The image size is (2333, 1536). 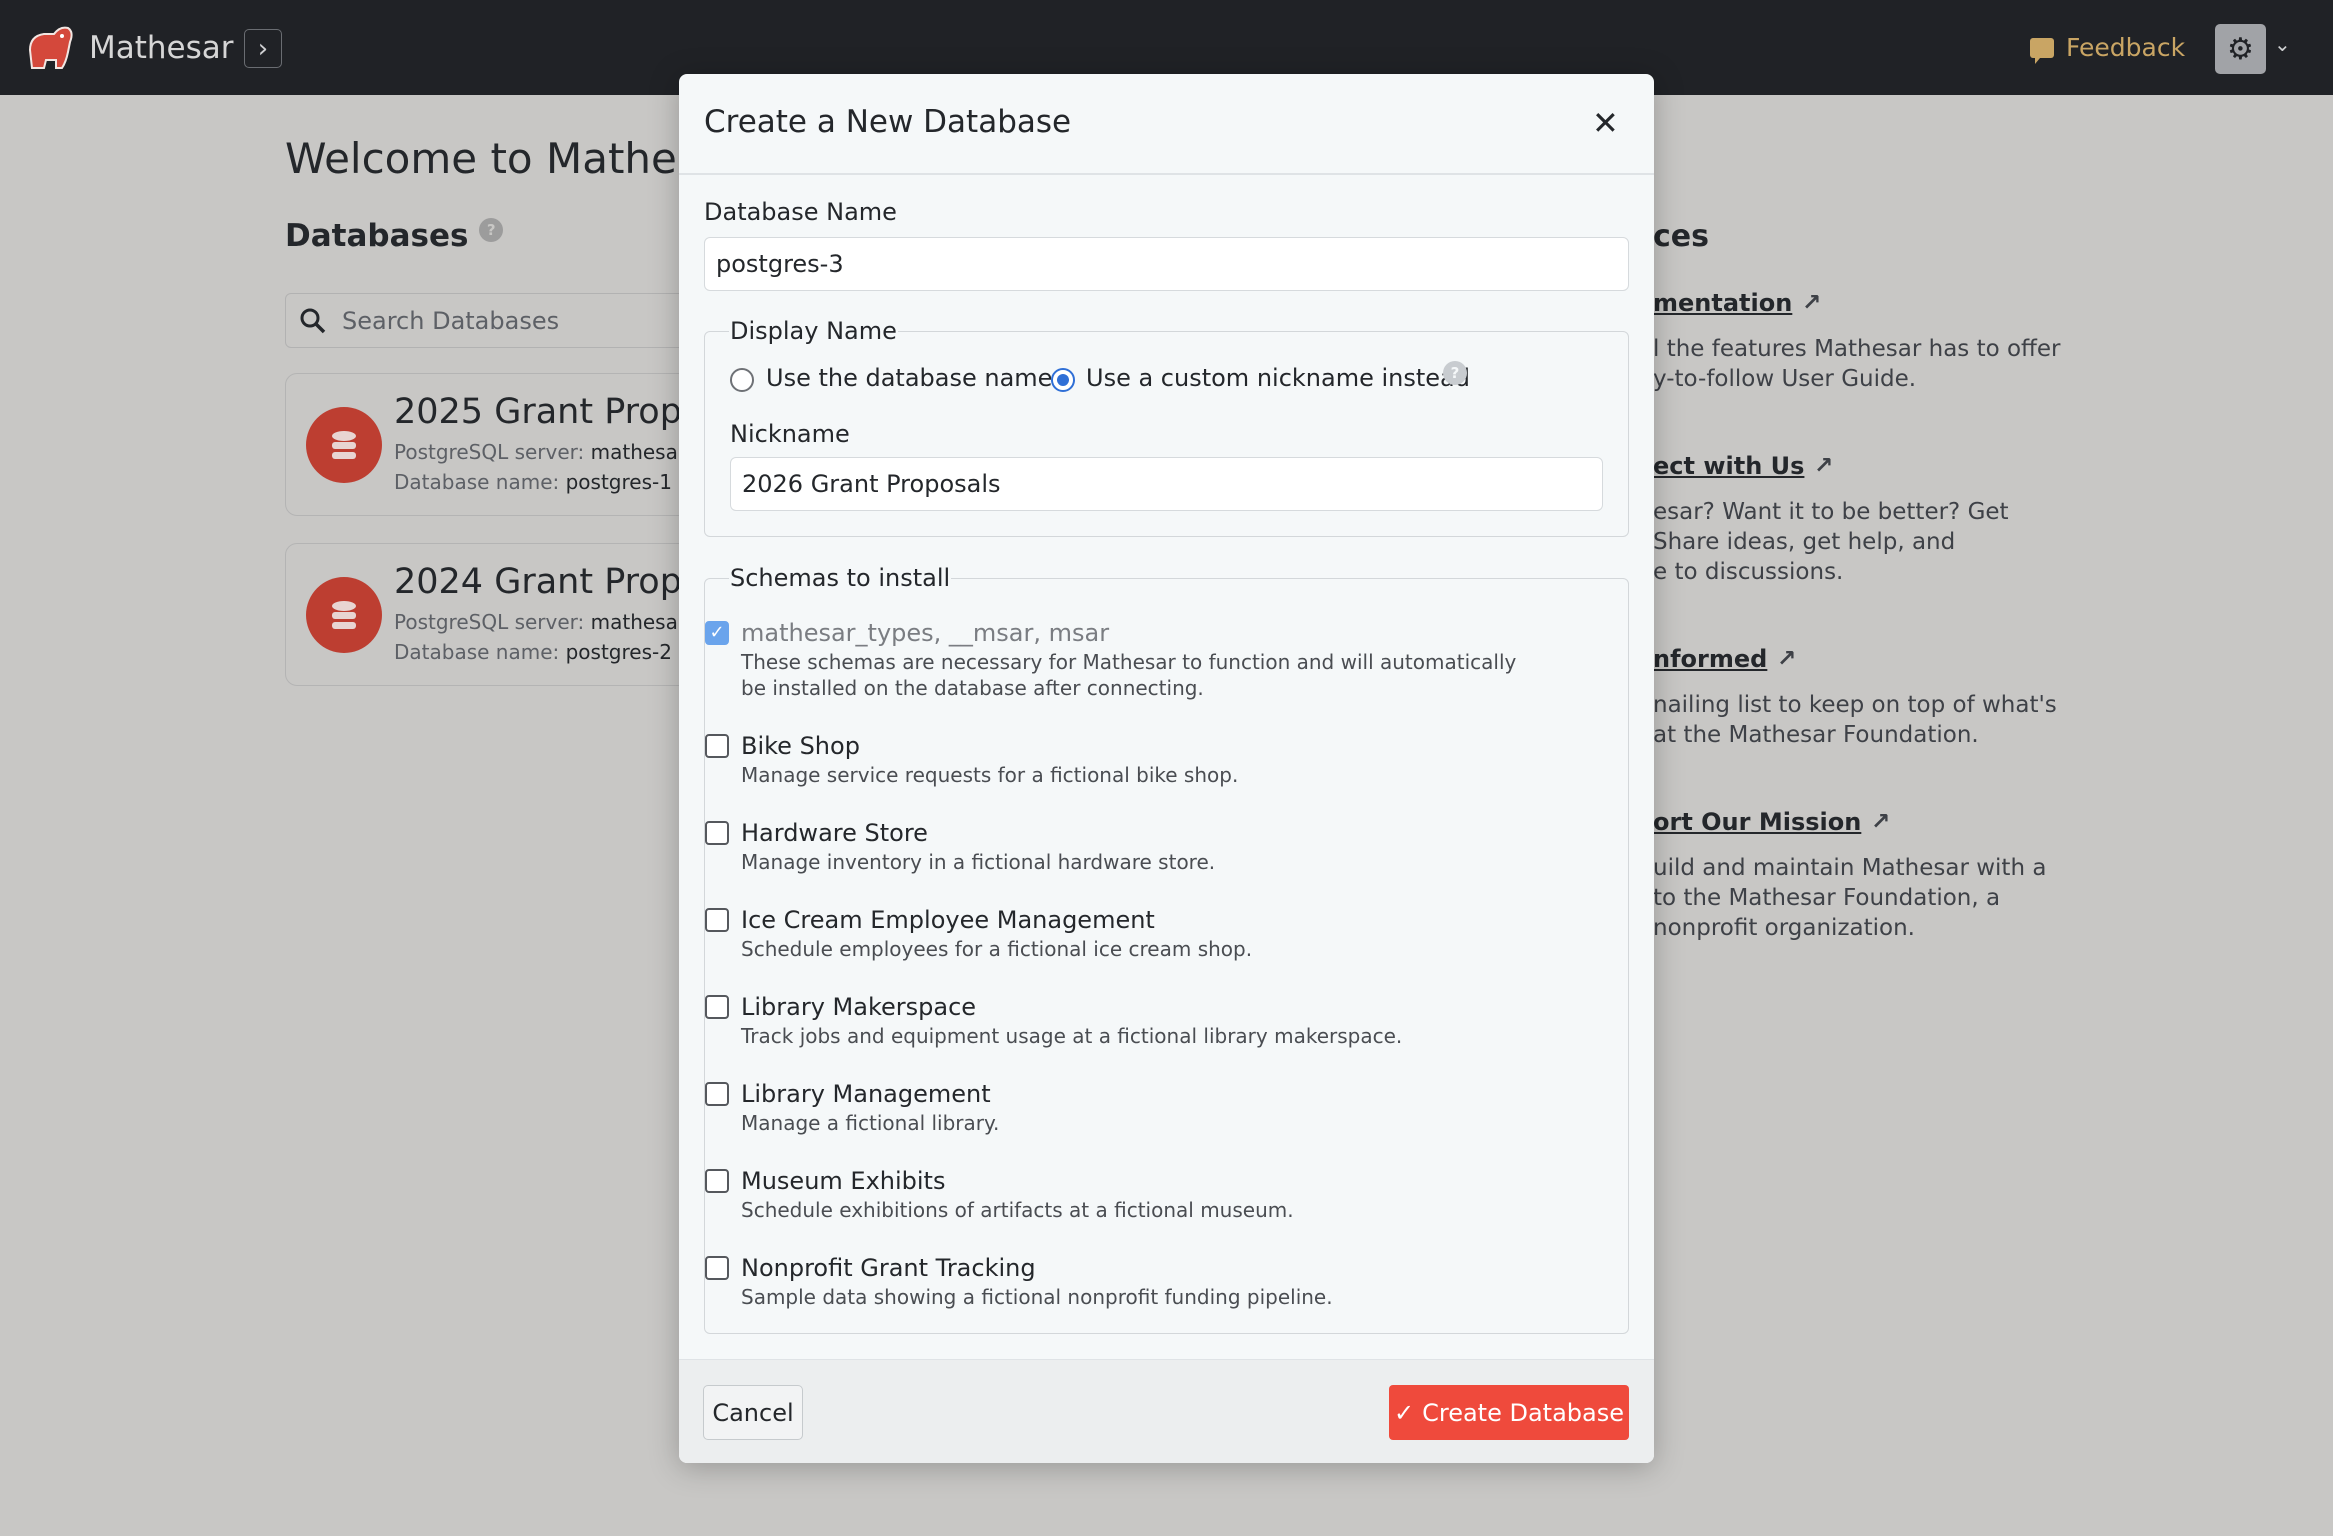 I want to click on brand-name: Mathesar, so click(x=161, y=48).